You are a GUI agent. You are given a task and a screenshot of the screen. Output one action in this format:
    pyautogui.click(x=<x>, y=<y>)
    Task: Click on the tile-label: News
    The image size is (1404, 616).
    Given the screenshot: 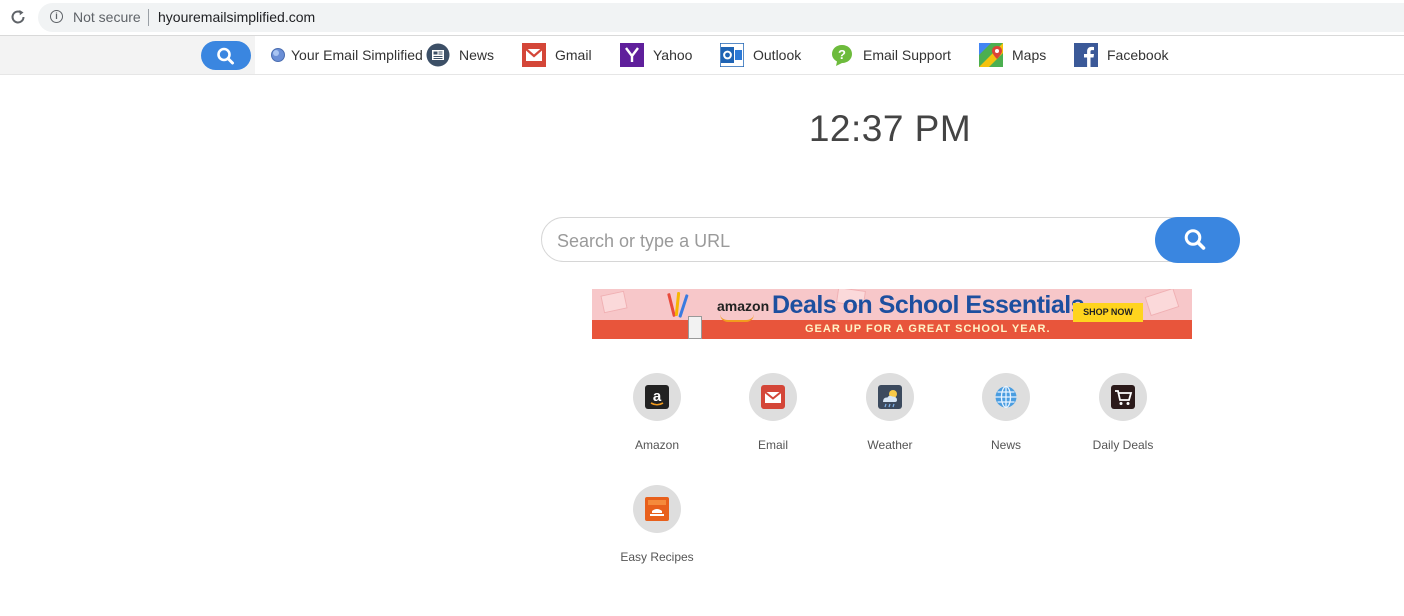 What is the action you would take?
    pyautogui.click(x=1005, y=445)
    